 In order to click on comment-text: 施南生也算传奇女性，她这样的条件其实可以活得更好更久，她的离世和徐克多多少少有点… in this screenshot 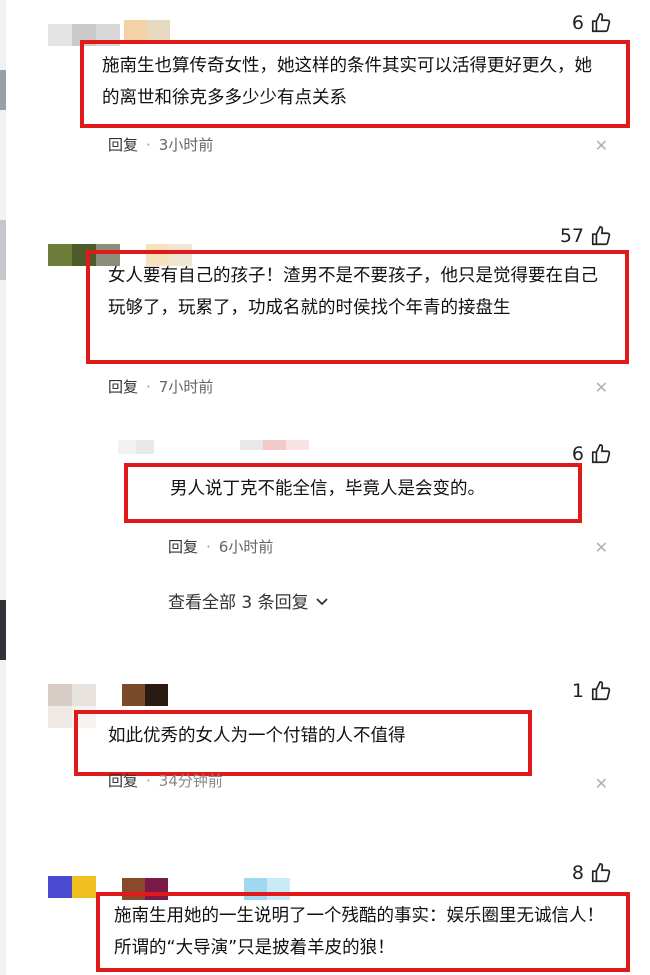, I will do `click(347, 82)`.